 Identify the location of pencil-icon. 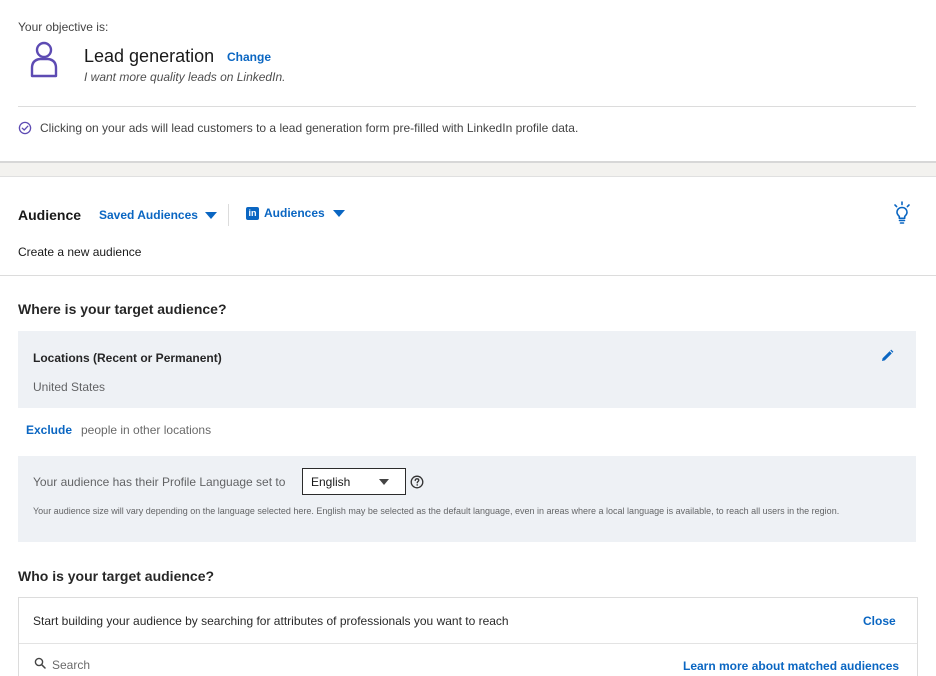
(887, 356).